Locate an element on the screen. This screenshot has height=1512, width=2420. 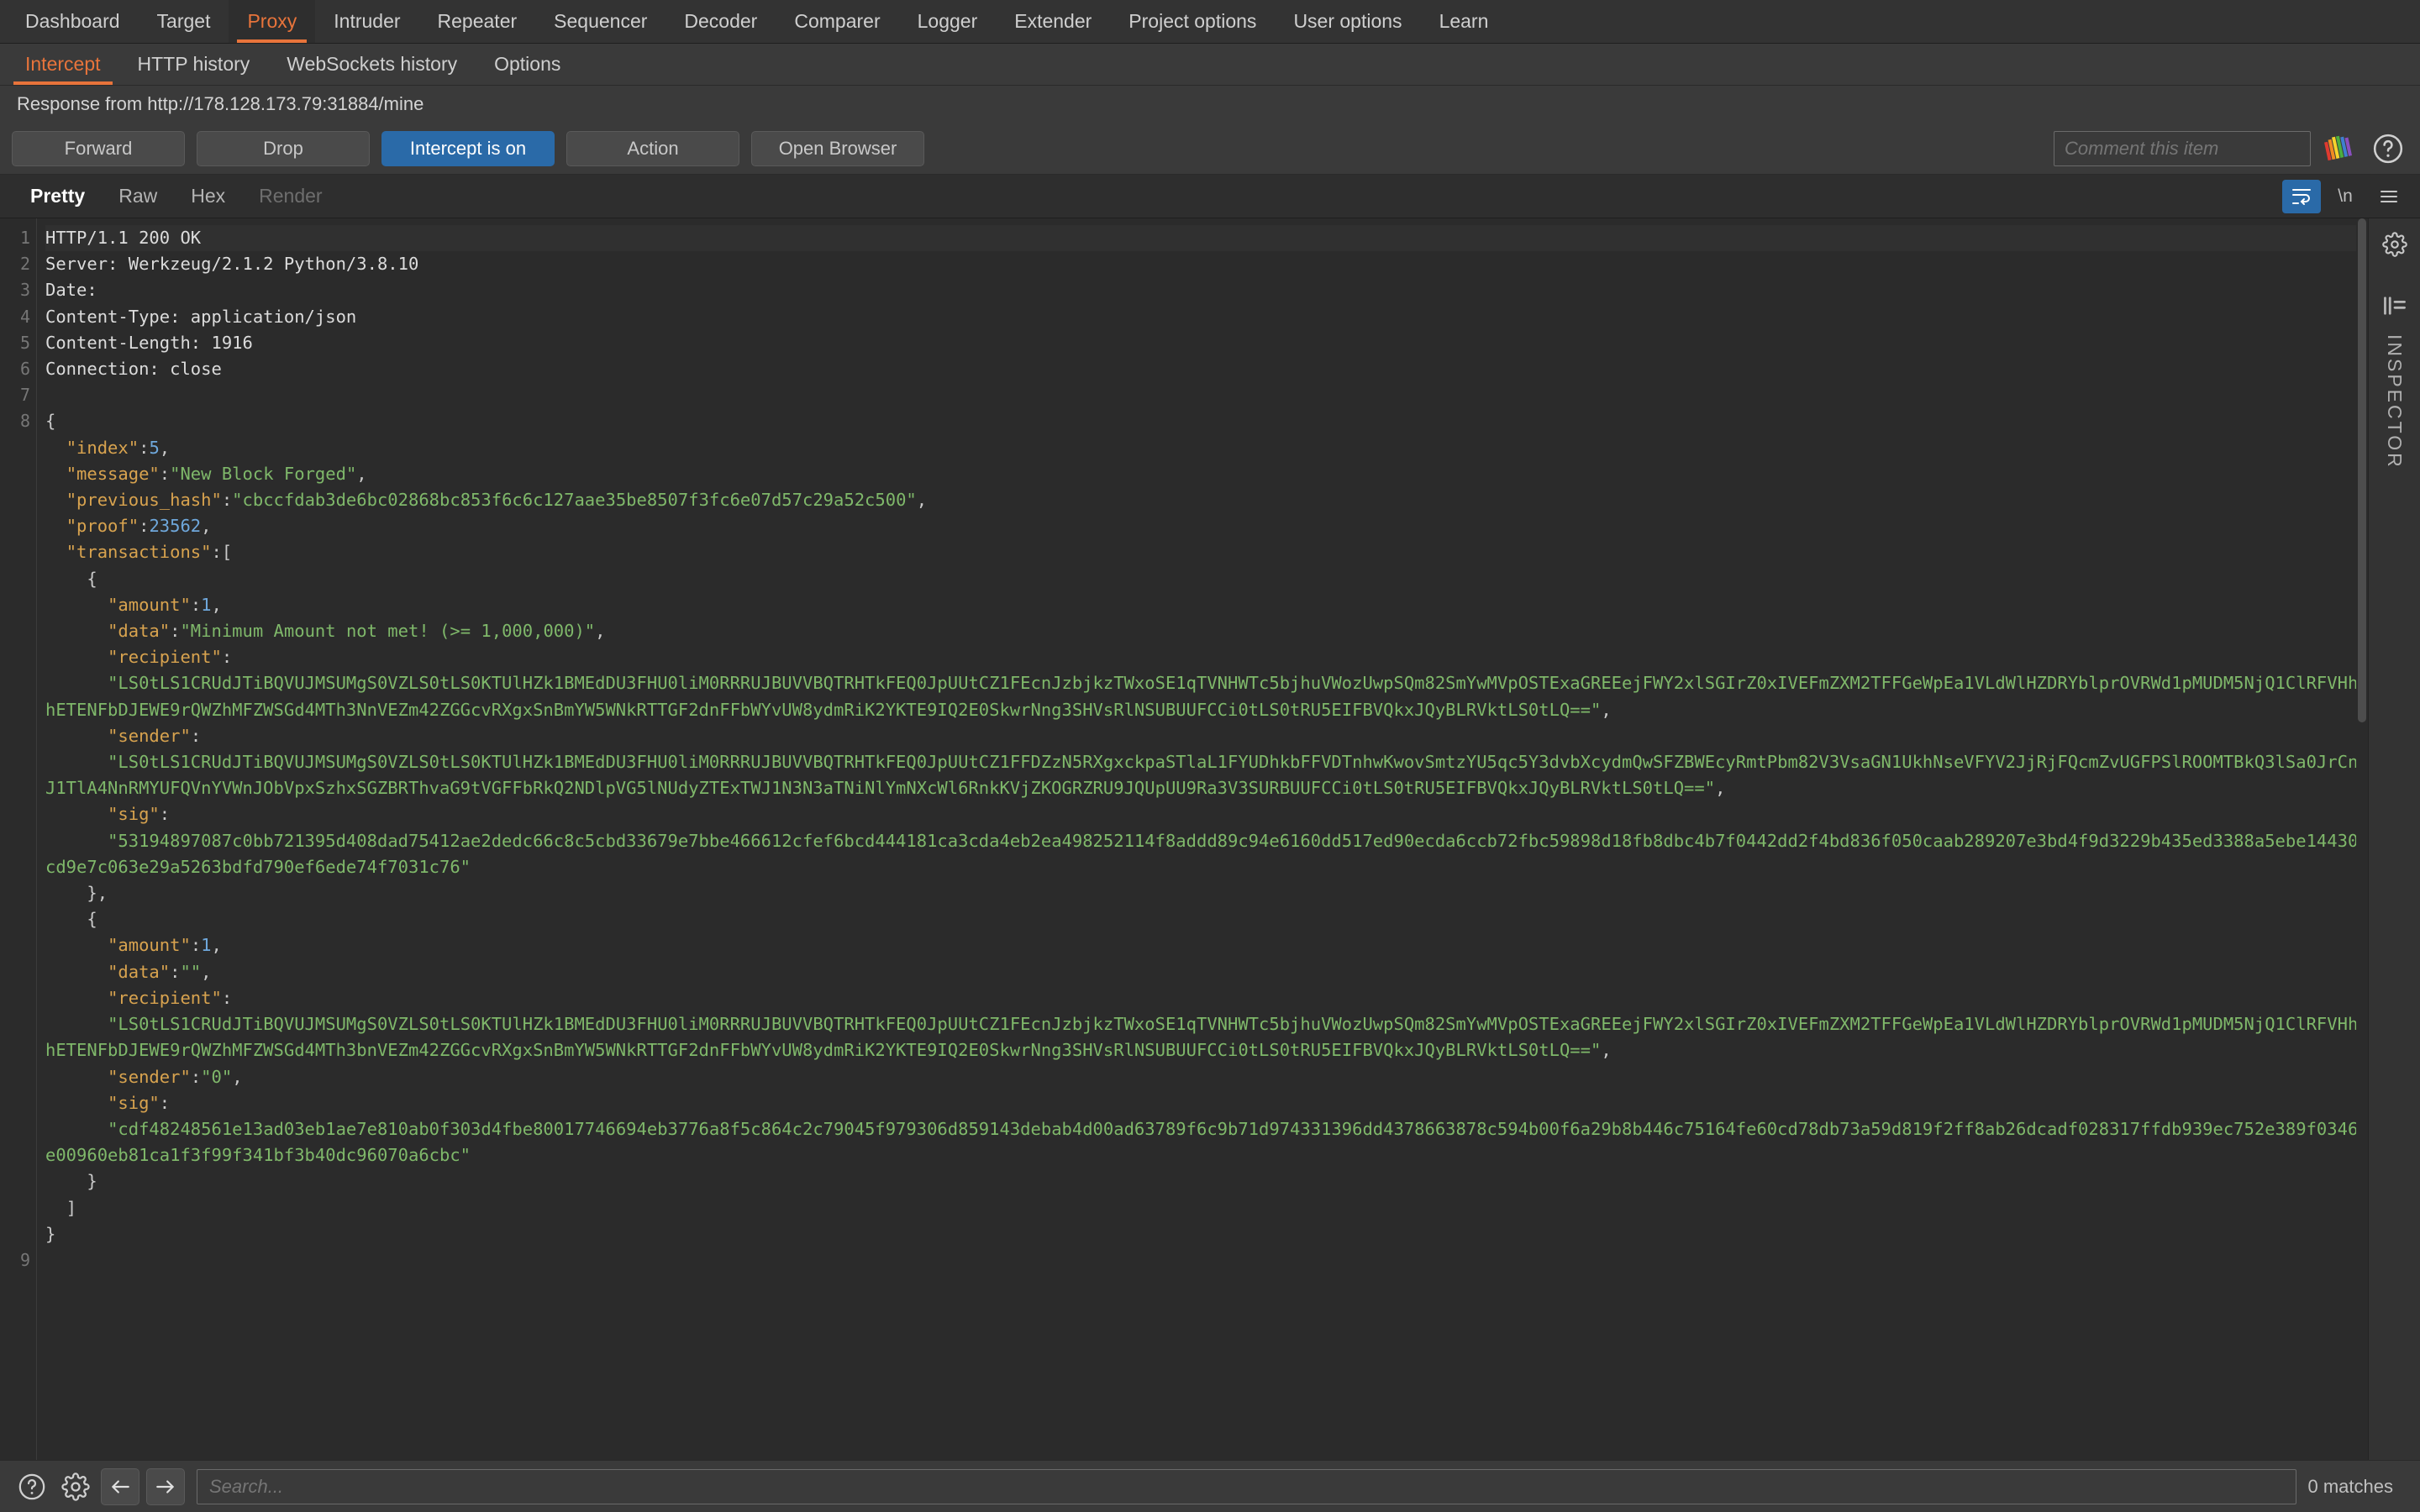
main-tab-proxy: Proxy is located at coordinates (272, 21).